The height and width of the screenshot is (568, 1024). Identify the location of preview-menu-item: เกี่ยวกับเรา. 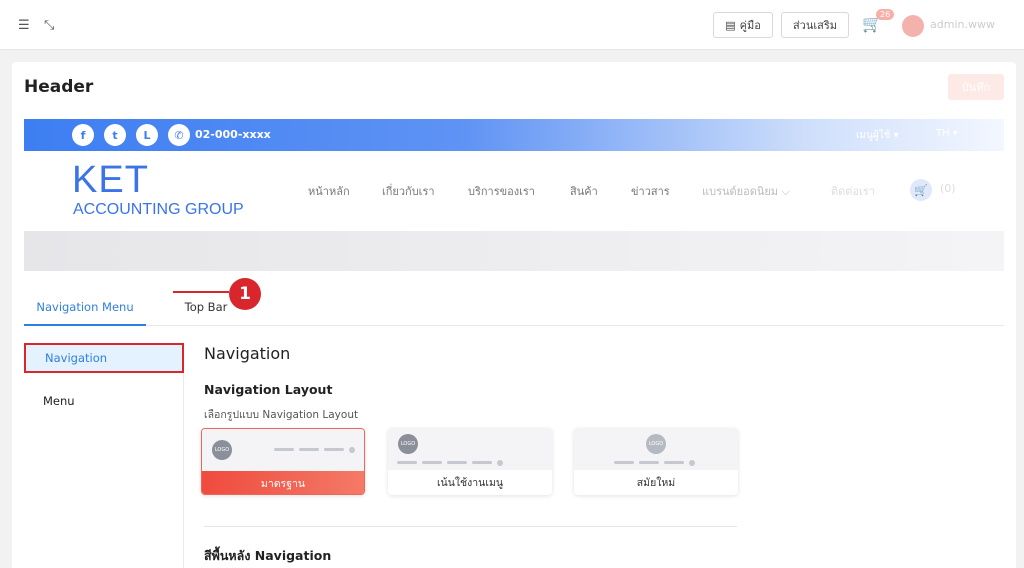
(408, 191).